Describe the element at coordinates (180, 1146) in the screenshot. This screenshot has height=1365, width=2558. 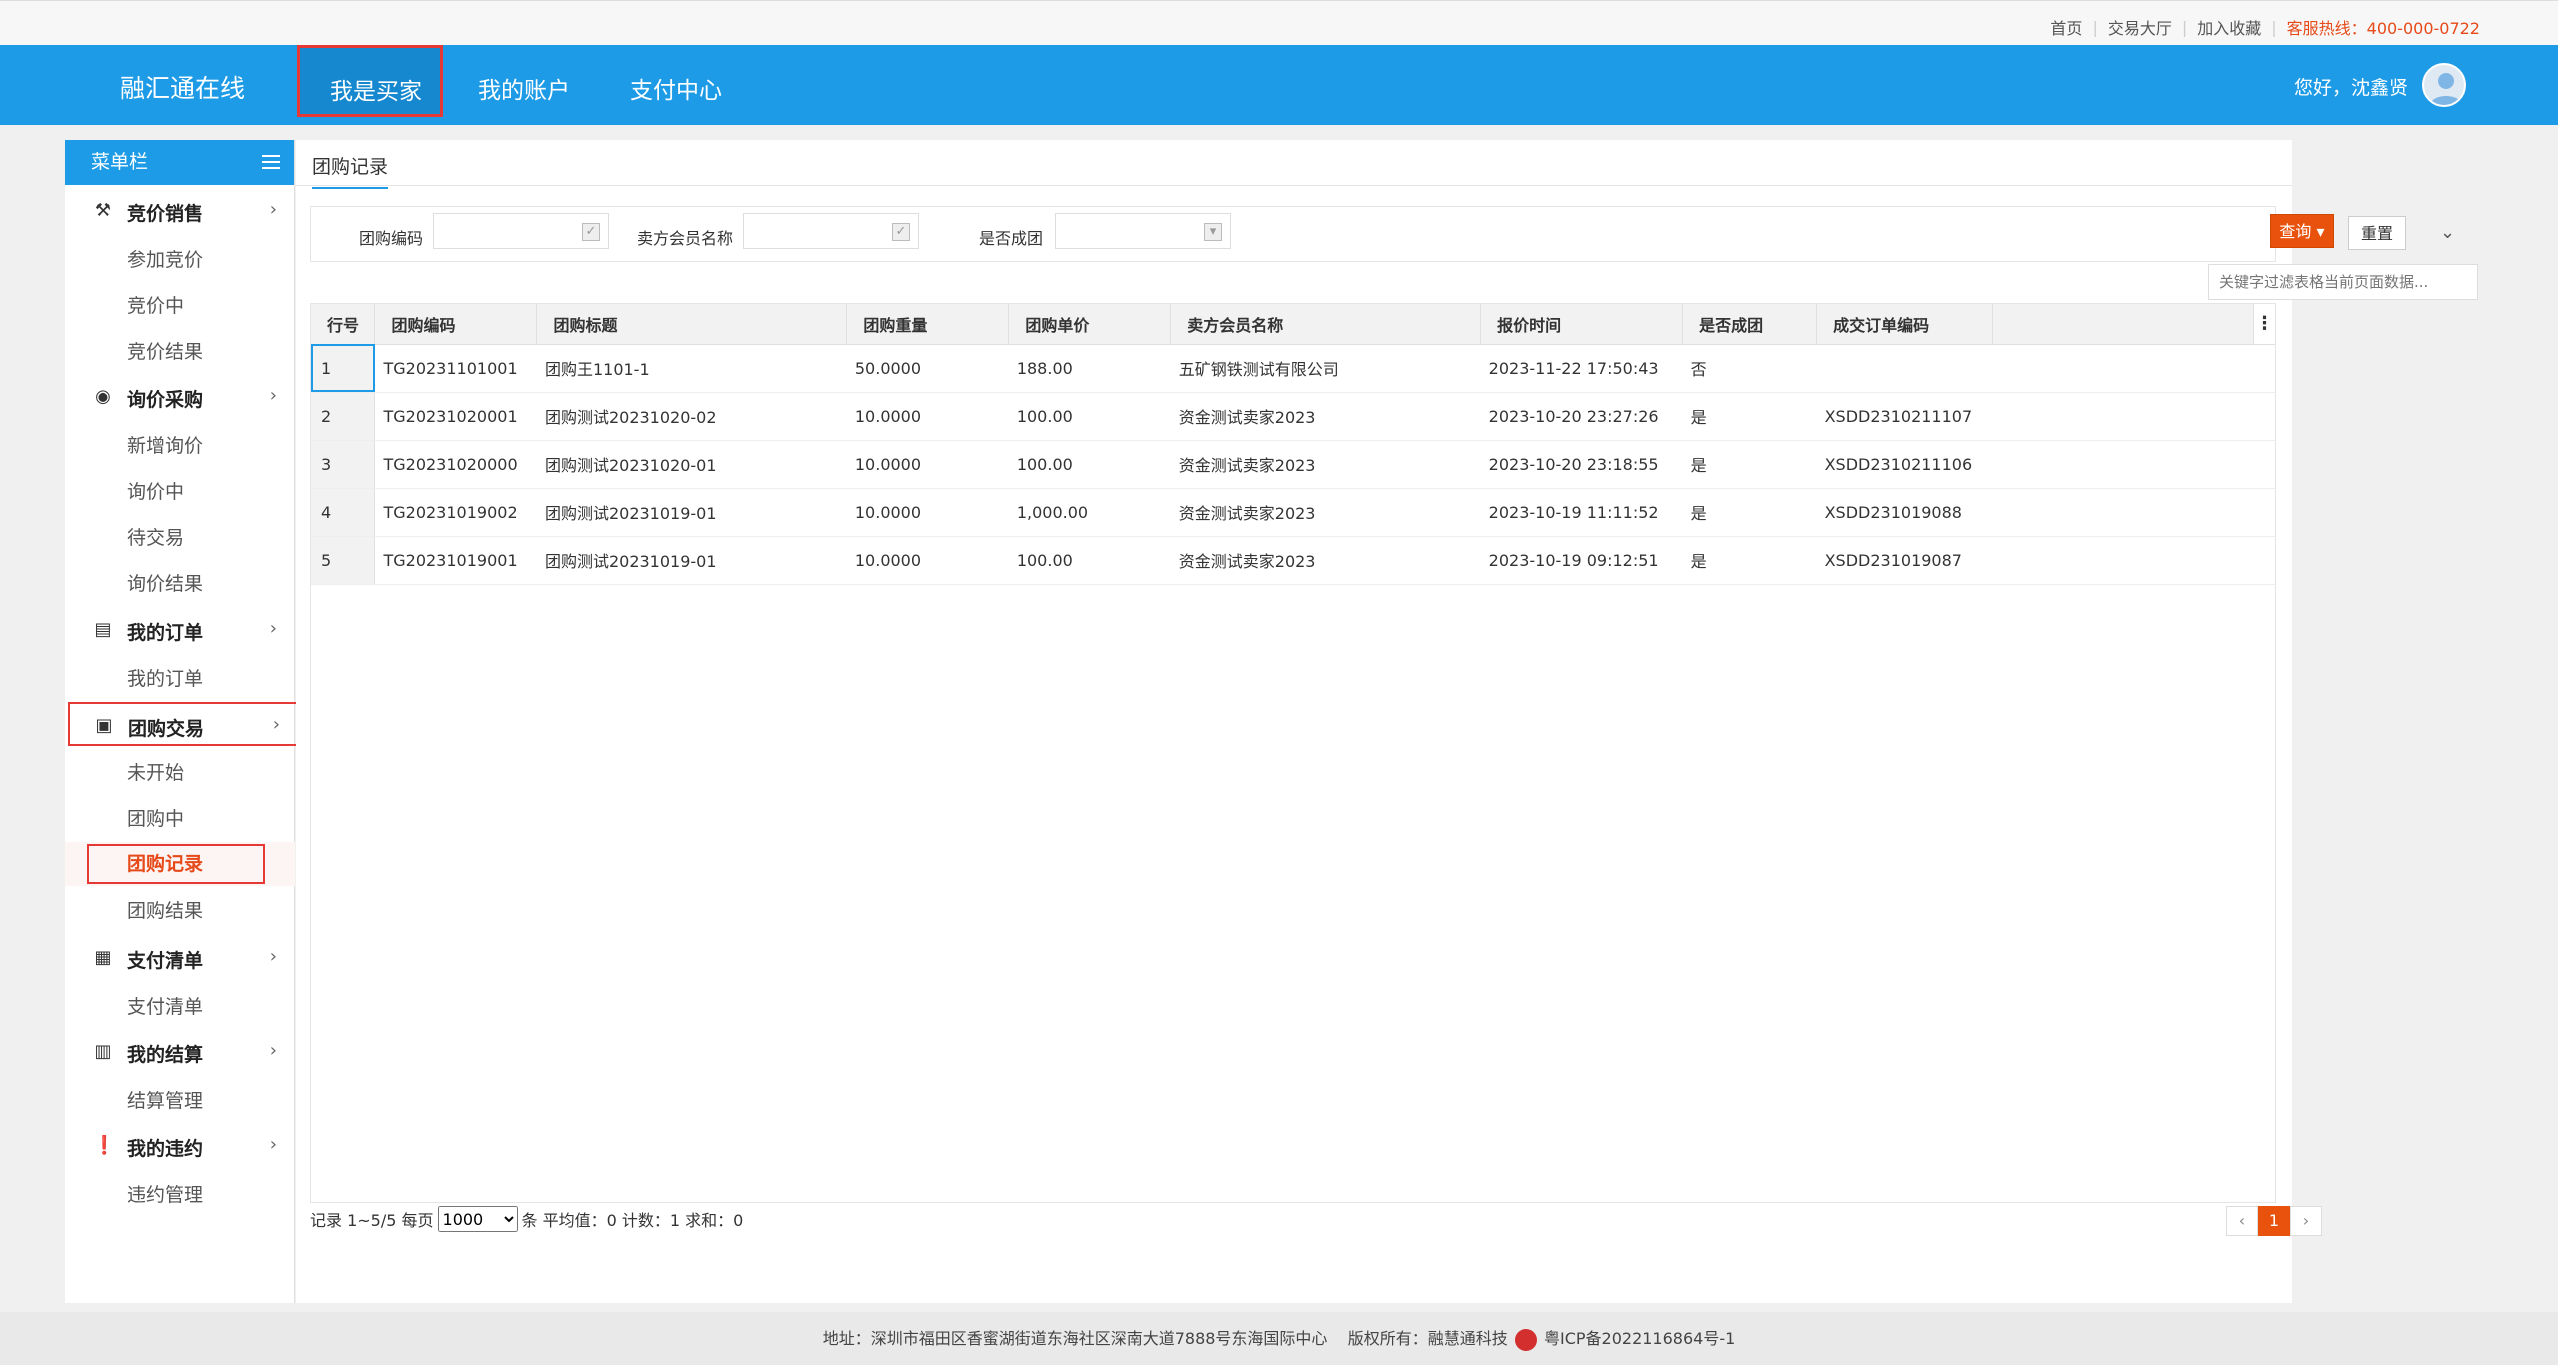
I see `sidebar-group-default: ❗ 我的违约 ›` at that location.